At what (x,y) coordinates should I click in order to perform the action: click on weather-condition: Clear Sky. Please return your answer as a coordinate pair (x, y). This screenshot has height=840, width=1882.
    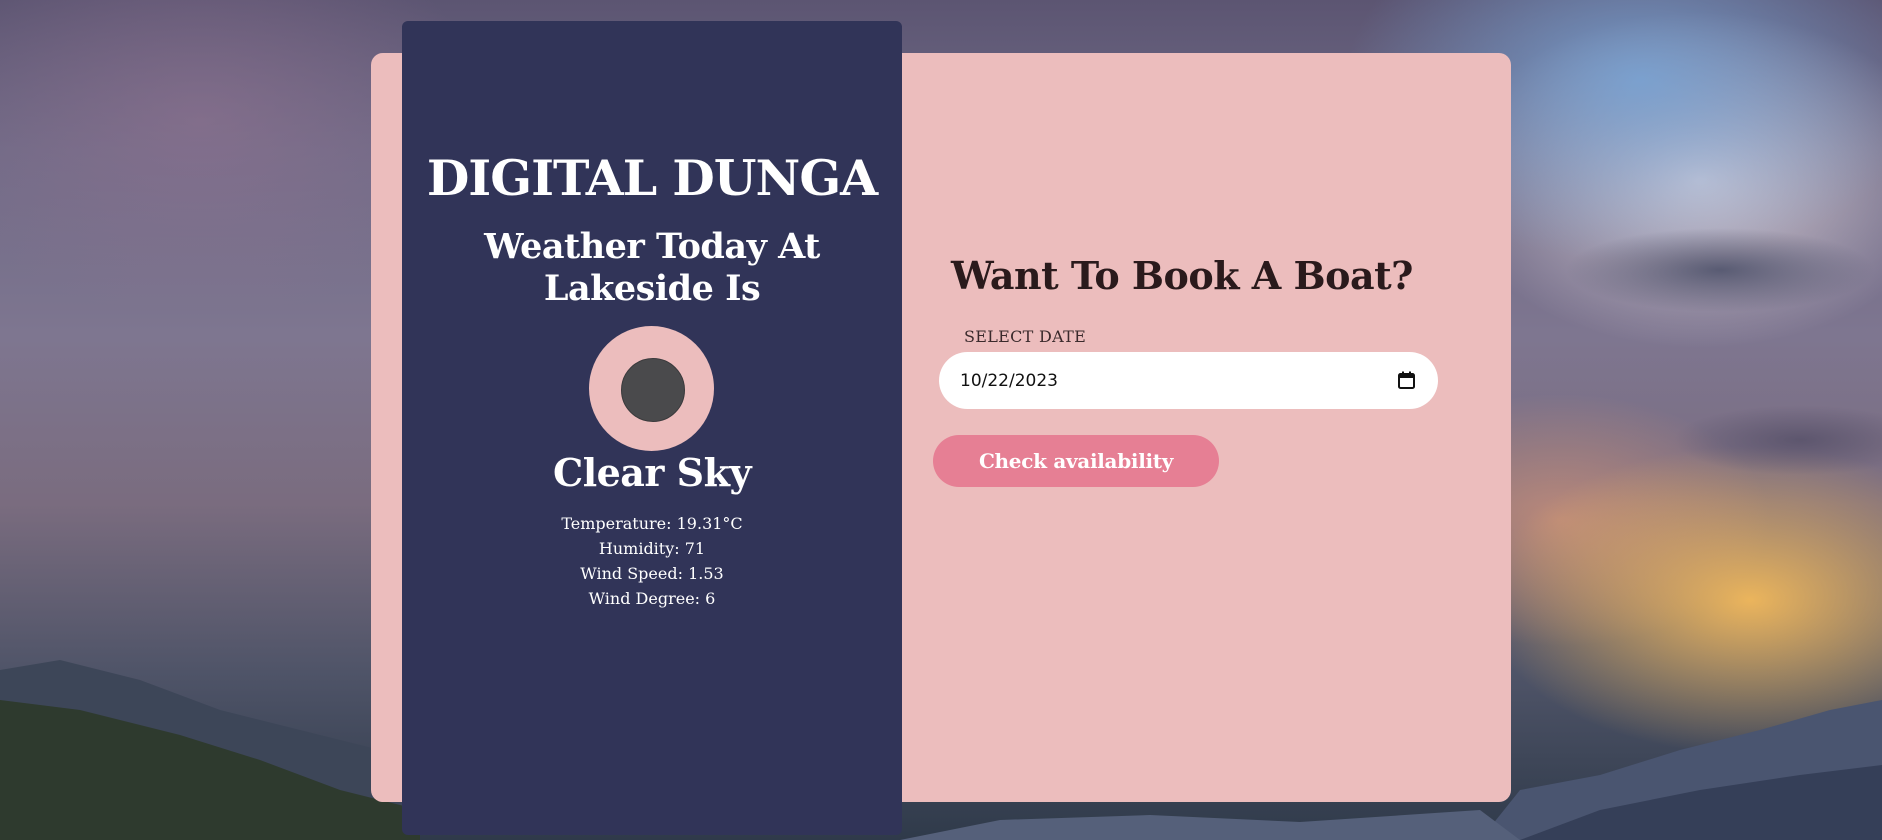
    Looking at the image, I should click on (652, 472).